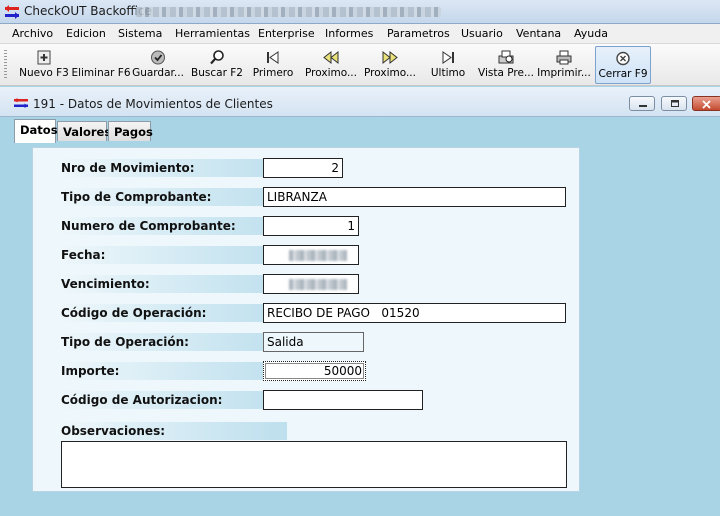 This screenshot has height=516, width=720. I want to click on numero-comprobante-label: Numero de Comprobante:, so click(148, 226).